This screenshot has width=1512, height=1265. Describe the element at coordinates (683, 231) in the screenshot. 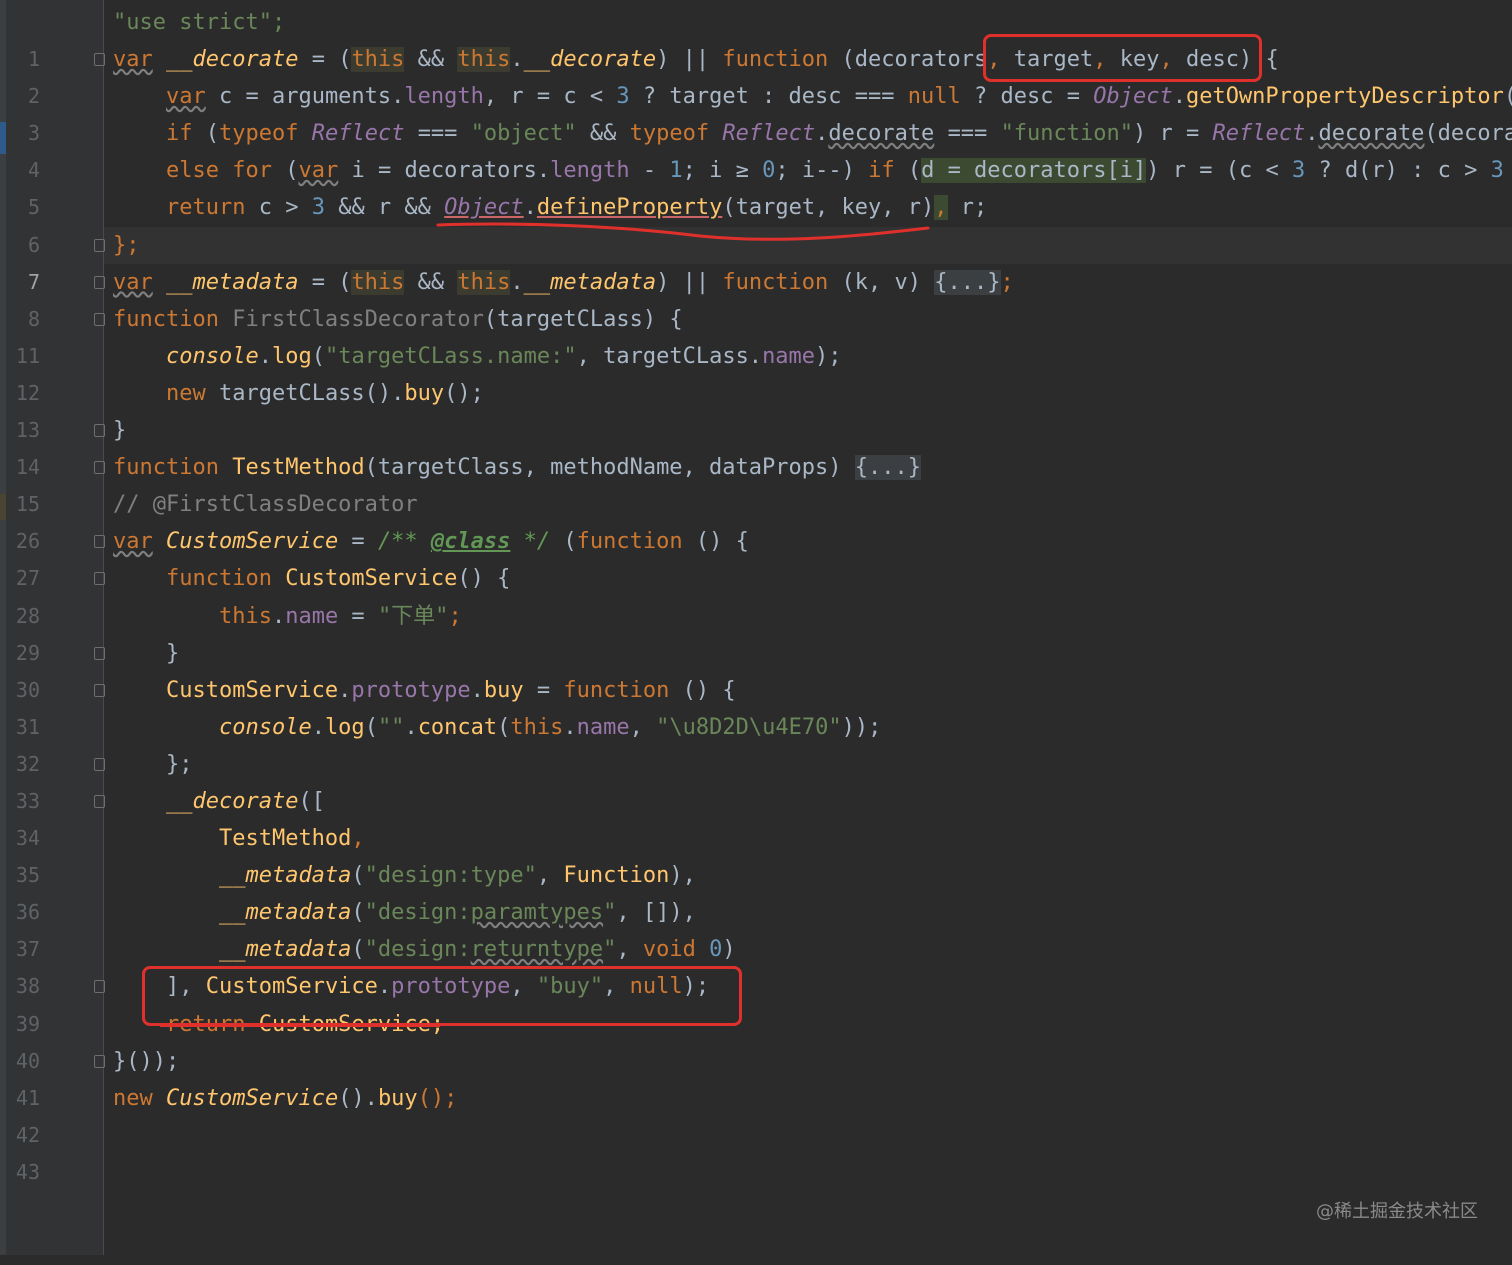

I see `annotation-underline-curve` at that location.